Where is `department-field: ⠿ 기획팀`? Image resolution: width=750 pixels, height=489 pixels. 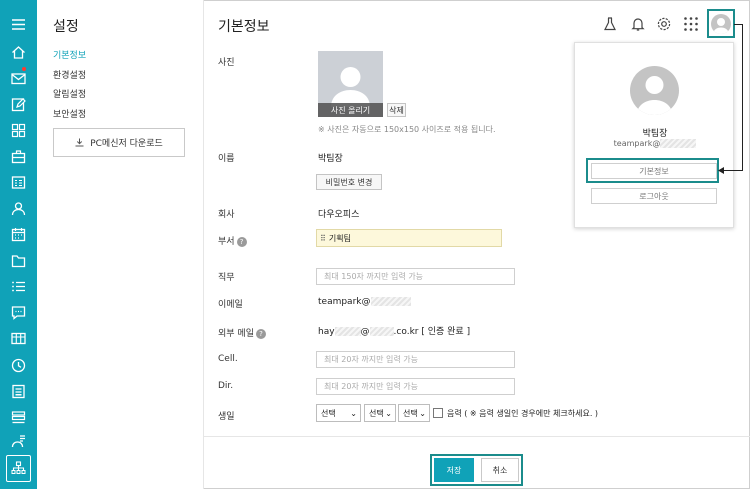
department-field: ⠿ 기획팀 is located at coordinates (409, 238).